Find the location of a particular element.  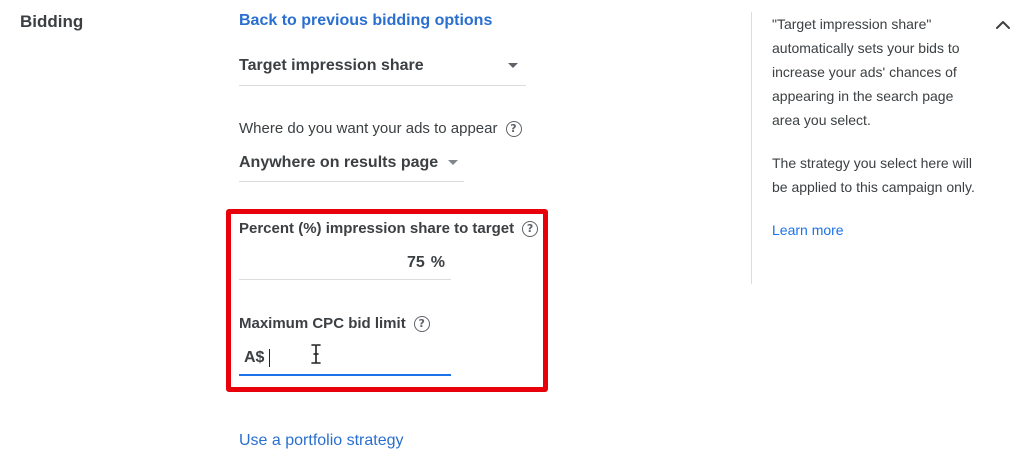

ad-location-value: Anywhere on results page is located at coordinates (339, 162).